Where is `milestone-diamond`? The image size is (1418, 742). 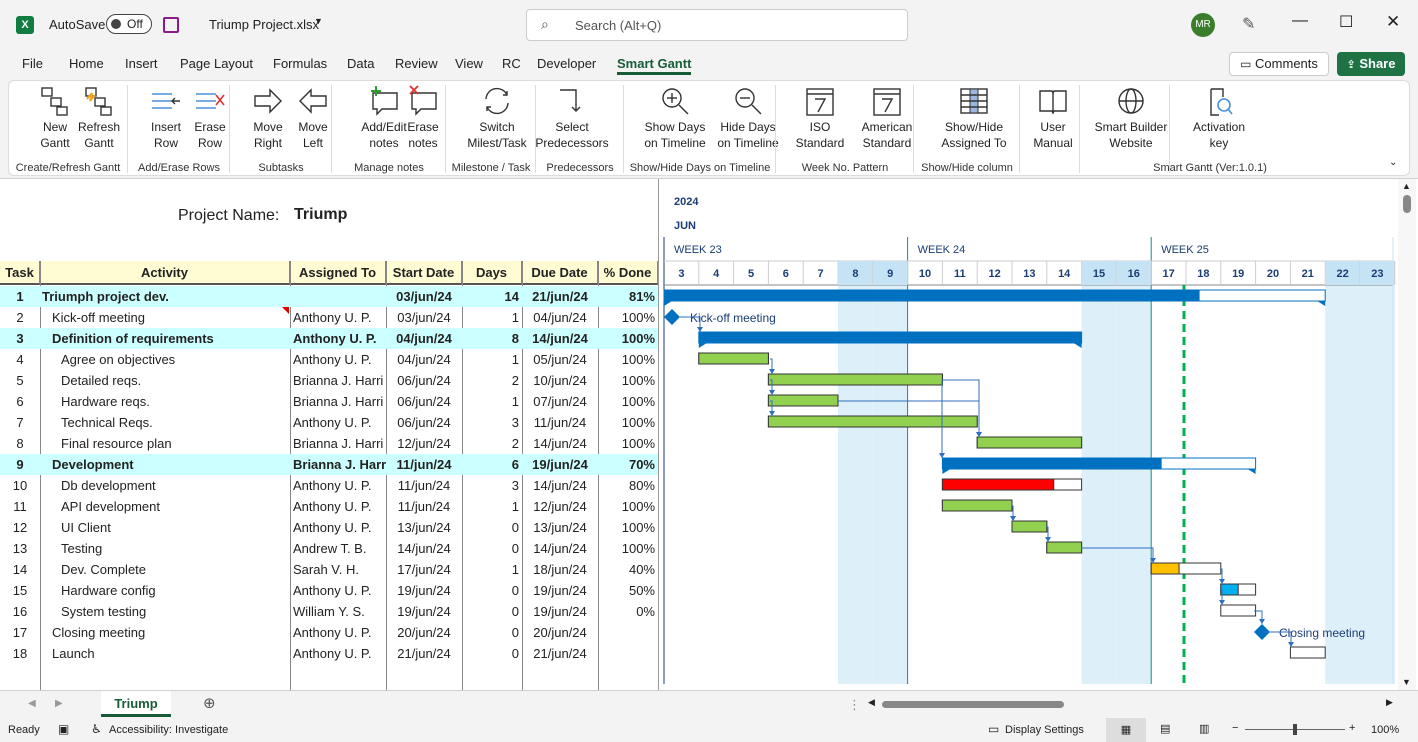
milestone-diamond is located at coordinates (672, 317).